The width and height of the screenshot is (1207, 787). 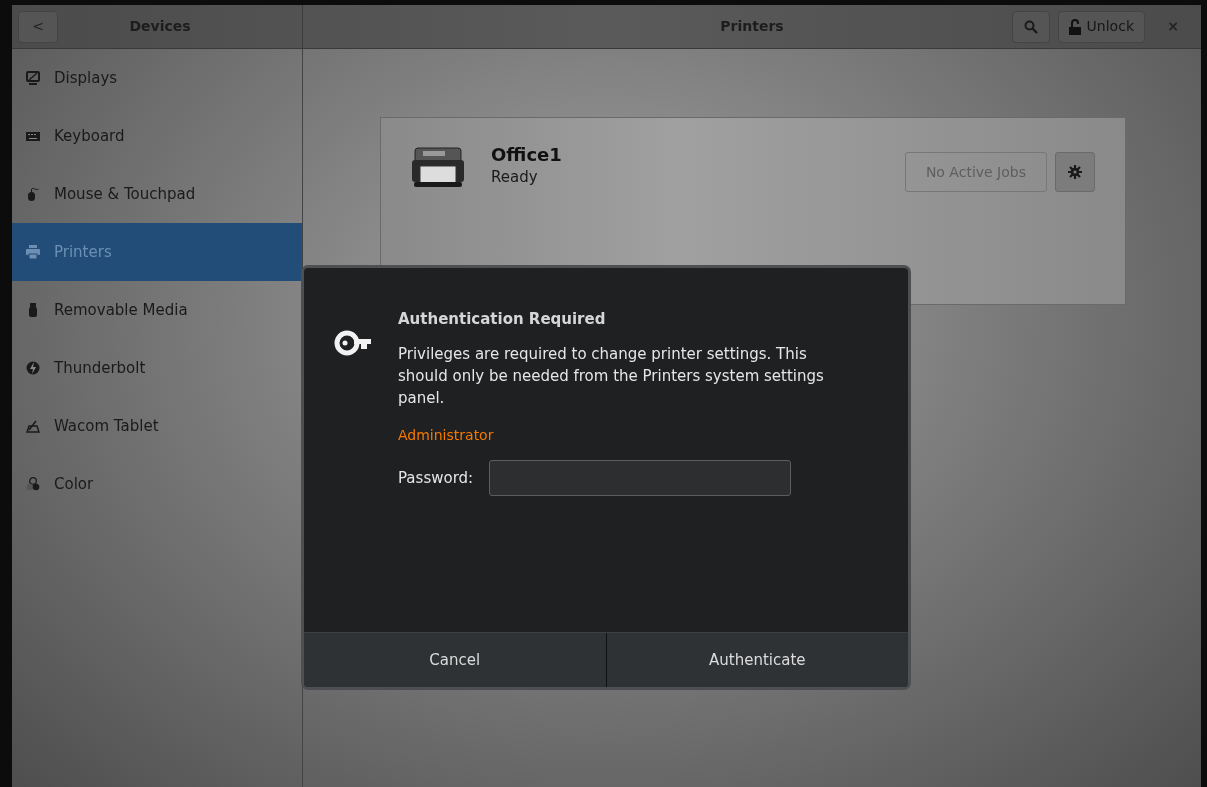 What do you see at coordinates (157, 78) in the screenshot?
I see `sidebar-item: Displays` at bounding box center [157, 78].